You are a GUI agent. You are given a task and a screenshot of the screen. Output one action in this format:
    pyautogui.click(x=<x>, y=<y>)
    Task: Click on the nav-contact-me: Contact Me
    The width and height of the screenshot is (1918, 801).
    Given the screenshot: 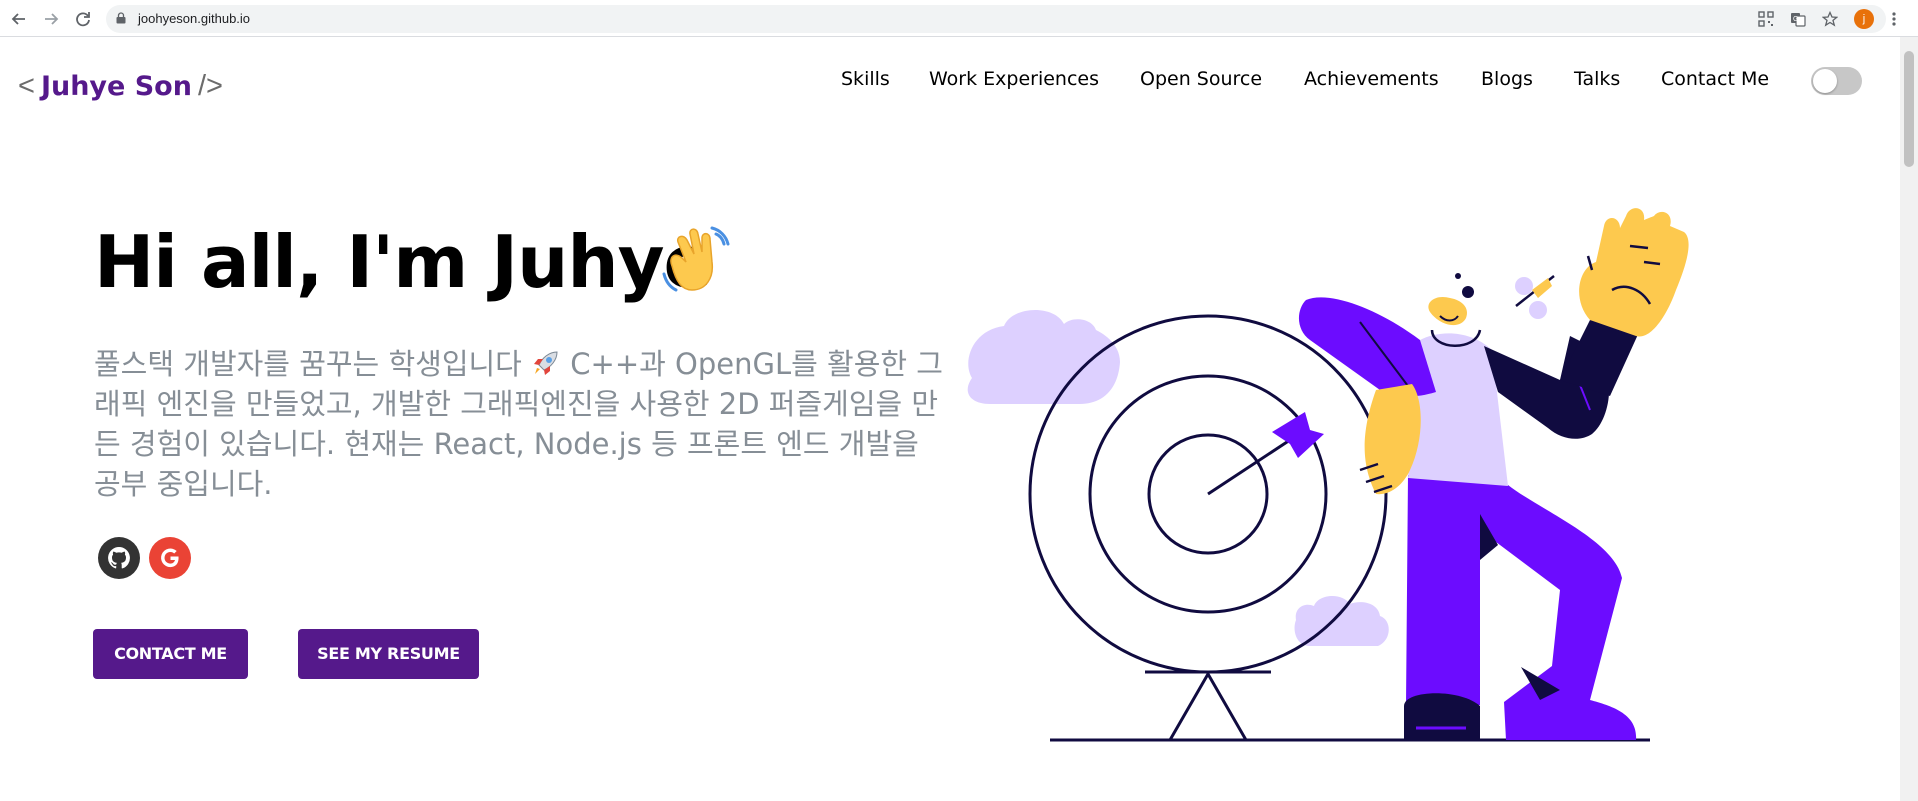 What is the action you would take?
    pyautogui.click(x=1715, y=79)
    